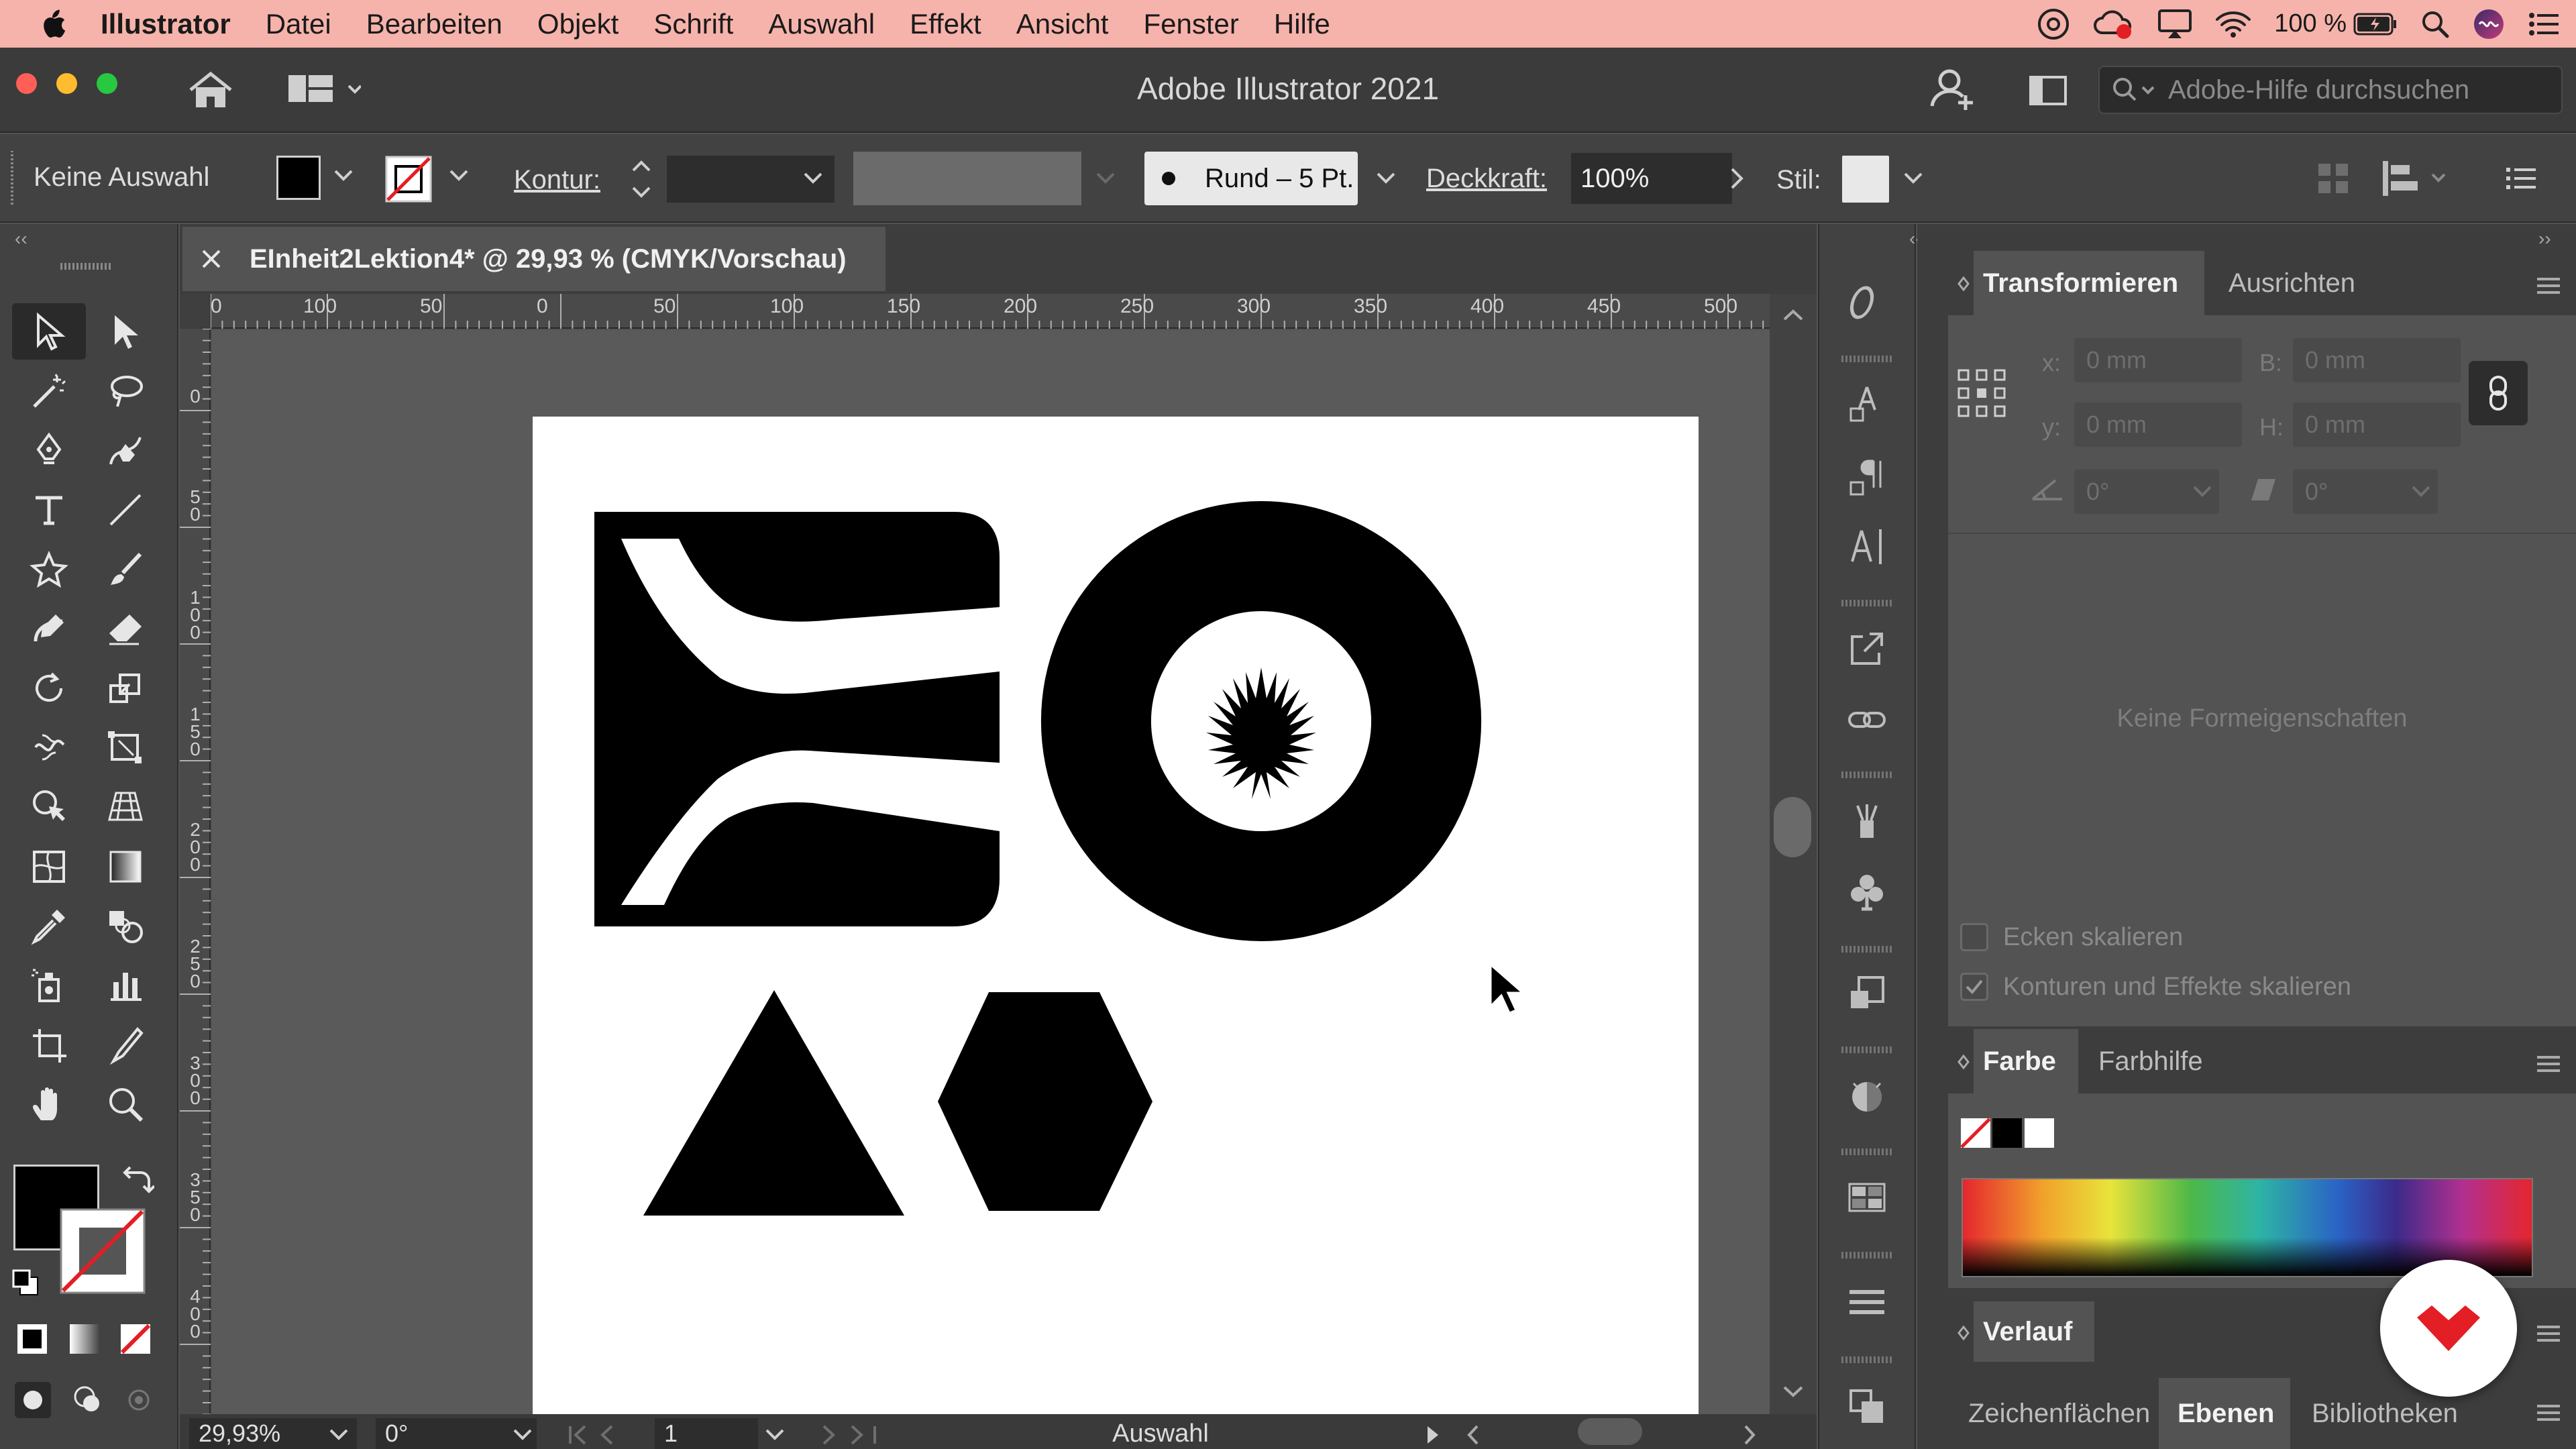  What do you see at coordinates (125, 688) in the screenshot?
I see `scale-tool-icon` at bounding box center [125, 688].